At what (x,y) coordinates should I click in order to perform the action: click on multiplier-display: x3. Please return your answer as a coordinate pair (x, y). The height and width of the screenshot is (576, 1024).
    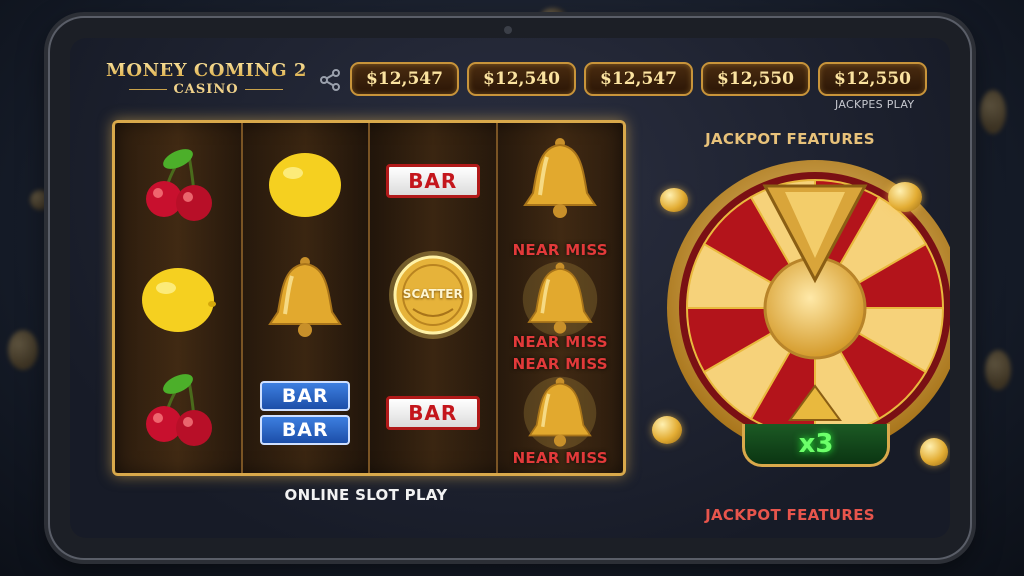
    Looking at the image, I should click on (816, 445).